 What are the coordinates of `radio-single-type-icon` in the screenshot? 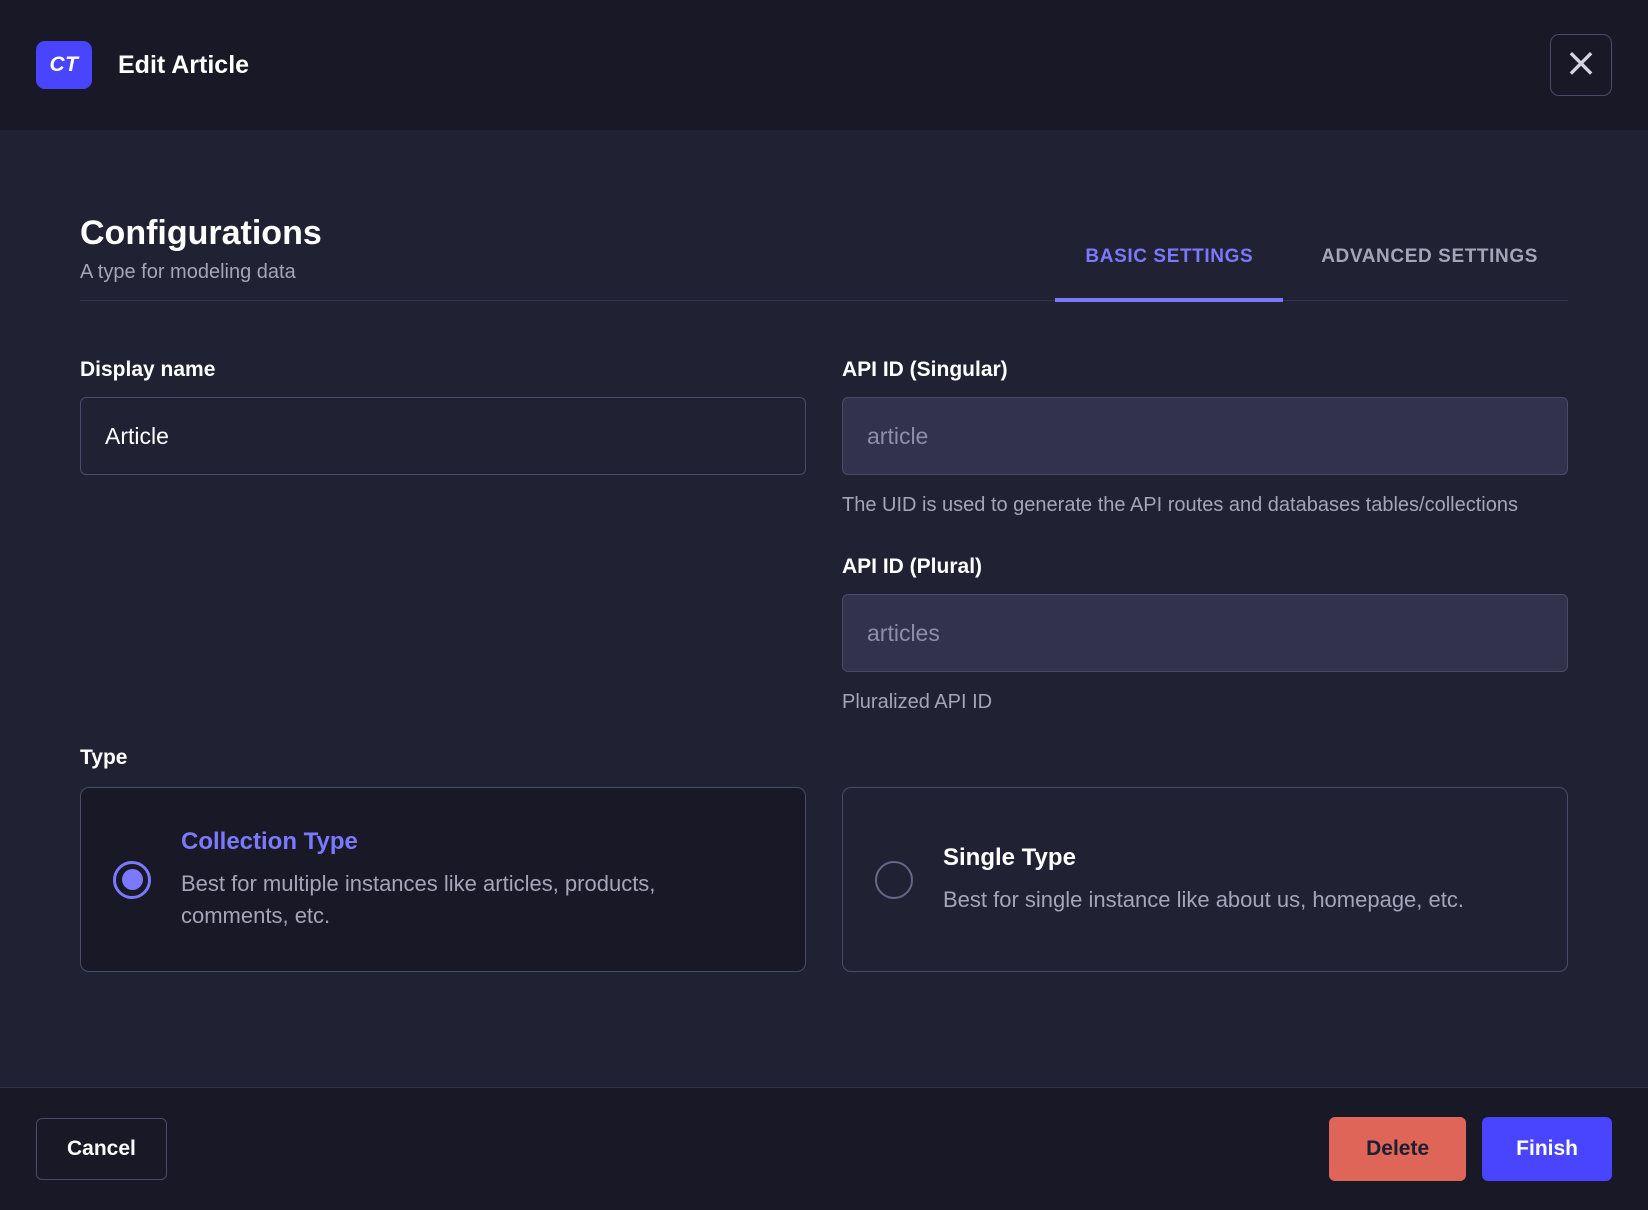 It's located at (894, 879).